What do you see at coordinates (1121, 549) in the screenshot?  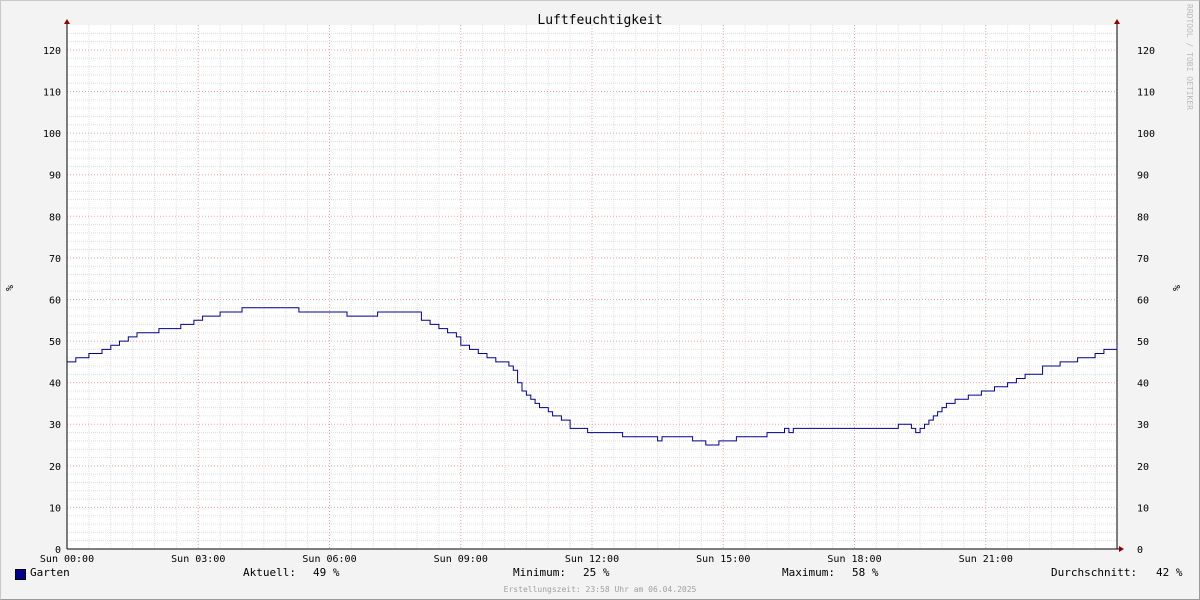 I see `x-axis-arrow` at bounding box center [1121, 549].